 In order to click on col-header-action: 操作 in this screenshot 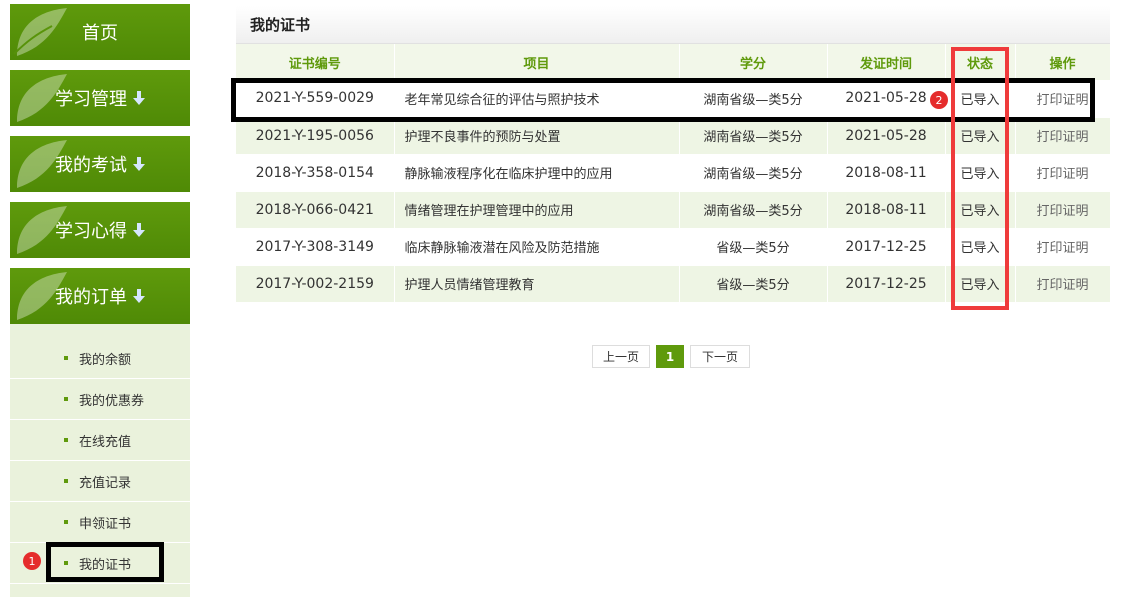, I will do `click(1063, 62)`.